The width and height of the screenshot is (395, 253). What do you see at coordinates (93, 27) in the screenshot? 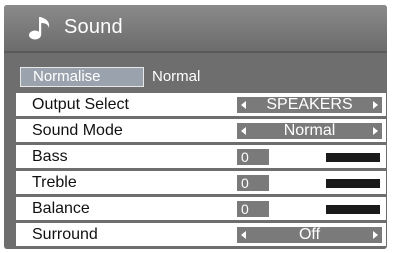
I see `menu-title: Sound` at bounding box center [93, 27].